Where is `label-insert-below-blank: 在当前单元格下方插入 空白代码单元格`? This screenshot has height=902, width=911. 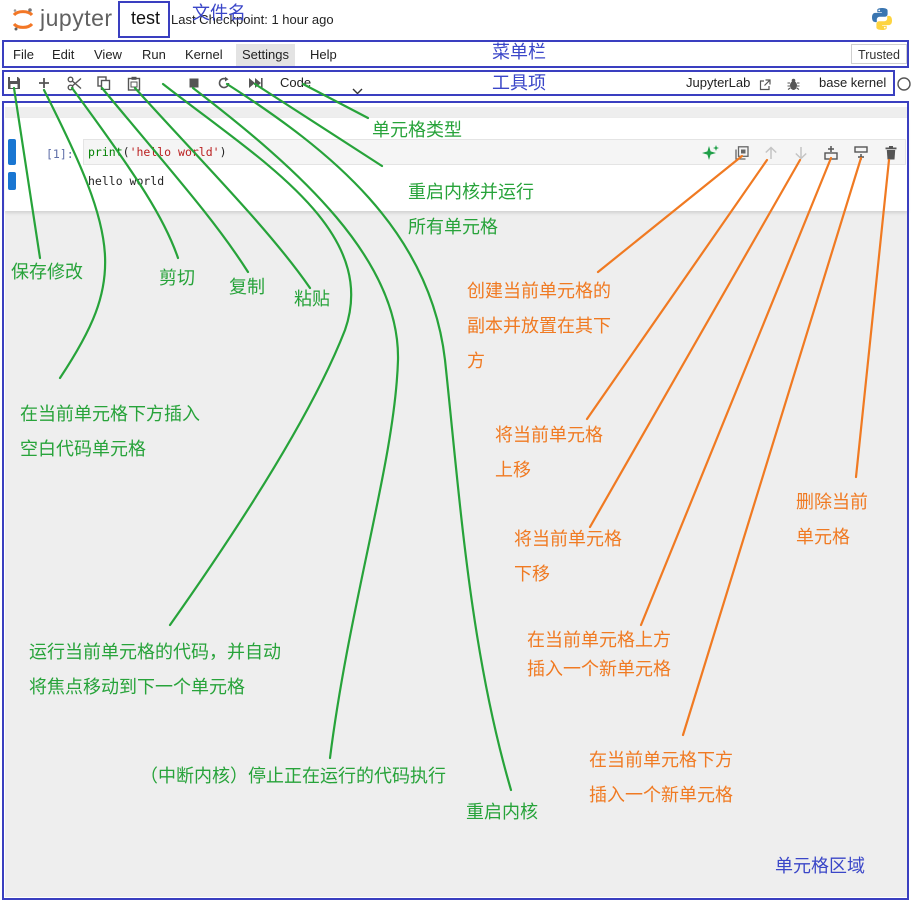 label-insert-below-blank: 在当前单元格下方插入 空白代码单元格 is located at coordinates (110, 432).